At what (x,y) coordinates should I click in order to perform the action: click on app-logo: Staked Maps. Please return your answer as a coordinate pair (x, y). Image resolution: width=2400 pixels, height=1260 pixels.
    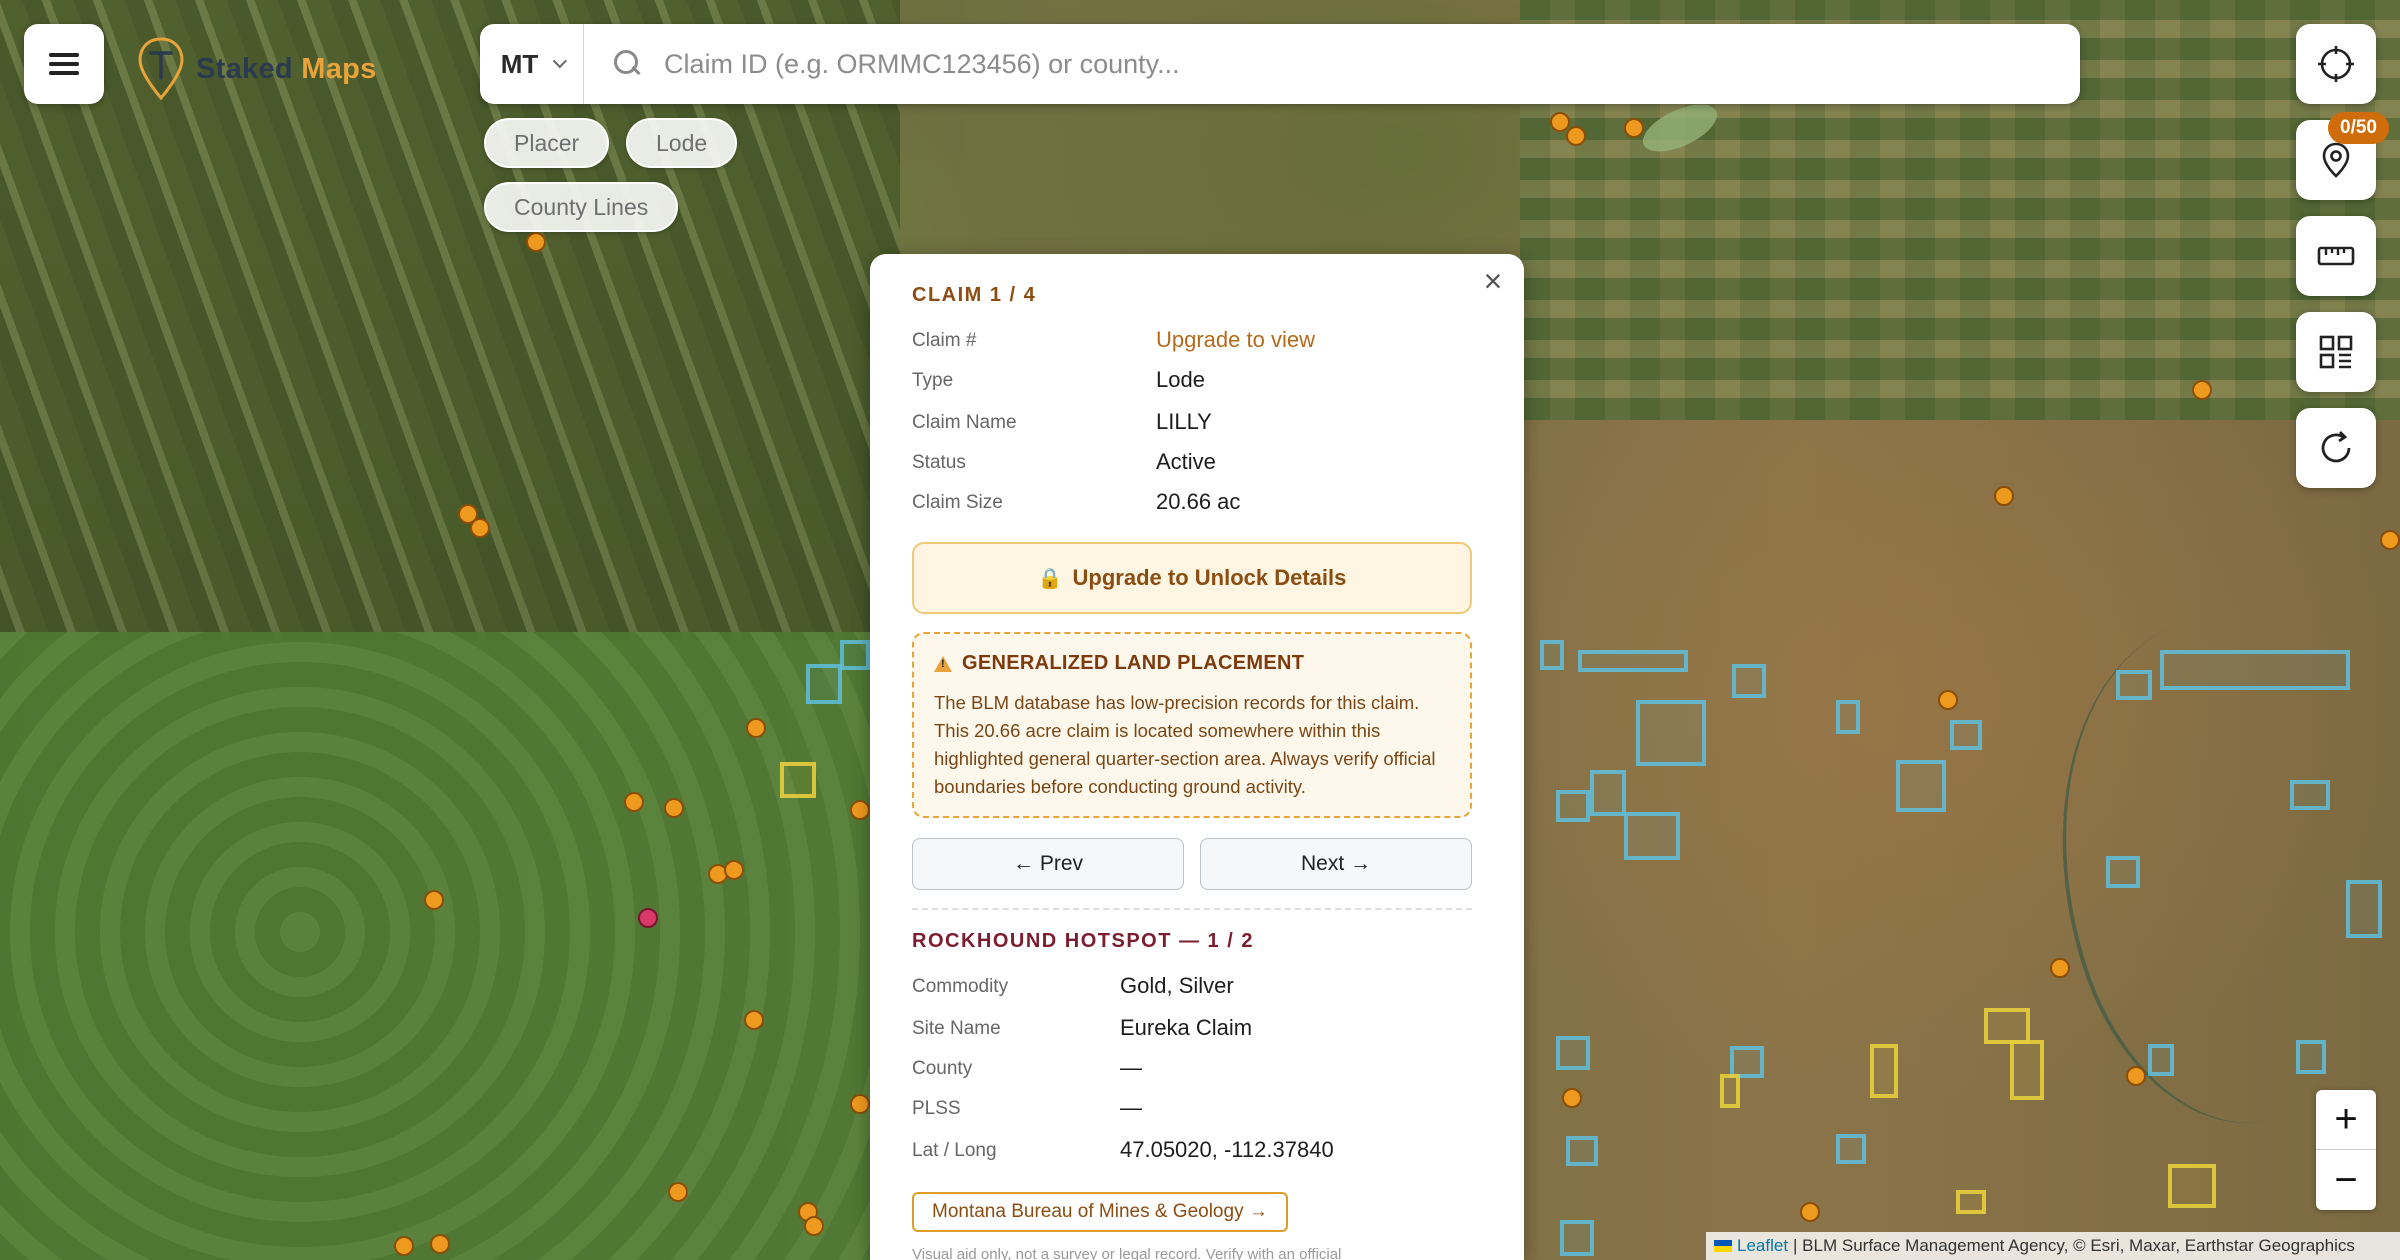
    Looking at the image, I should click on (256, 69).